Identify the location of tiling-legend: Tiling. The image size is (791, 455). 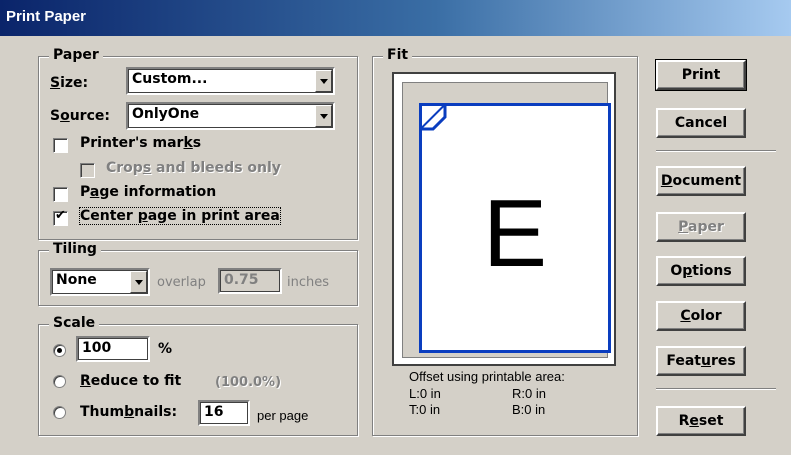
(75, 249).